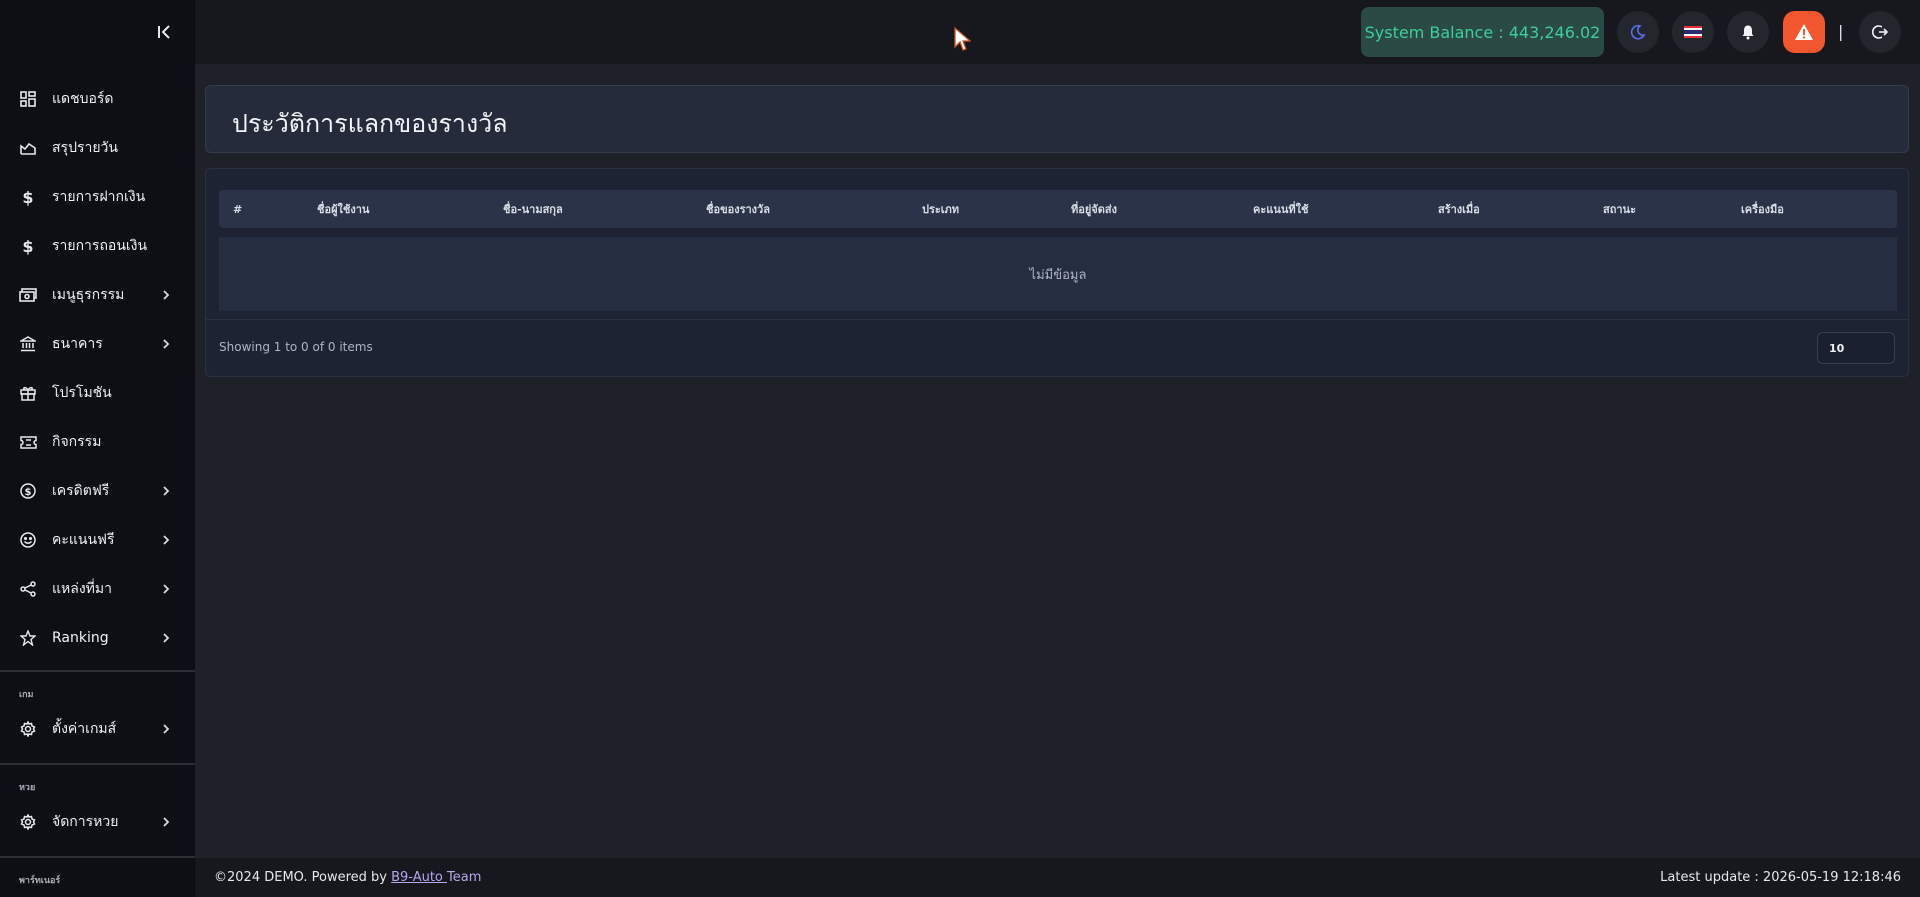 This screenshot has width=1920, height=897. I want to click on sidebar-item-label: รายการถอนเงิน, so click(100, 246).